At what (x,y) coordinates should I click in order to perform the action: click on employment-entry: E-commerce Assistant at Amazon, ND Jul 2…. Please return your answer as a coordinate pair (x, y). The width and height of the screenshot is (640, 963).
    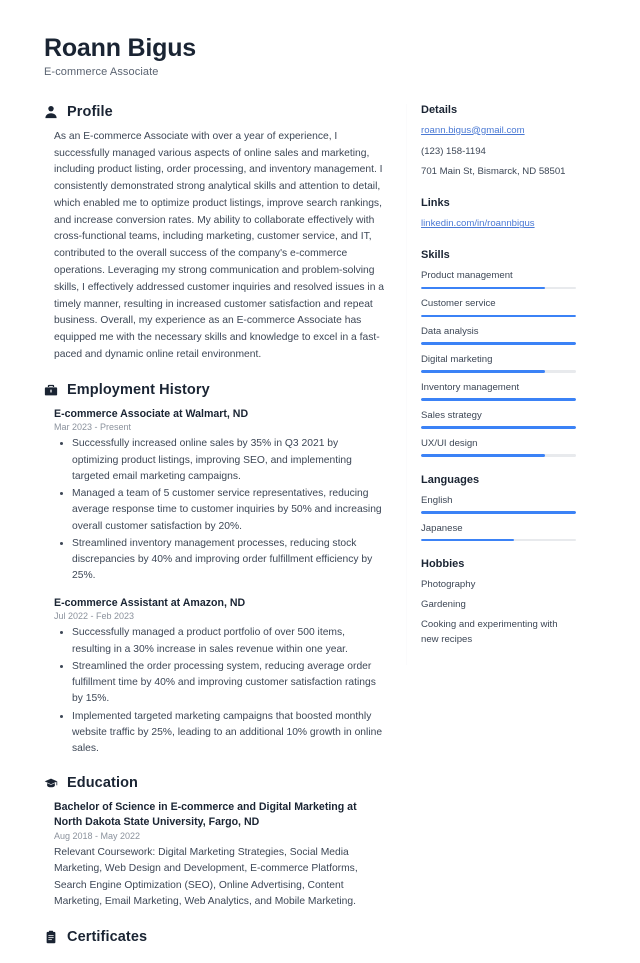
    Looking at the image, I should click on (220, 677).